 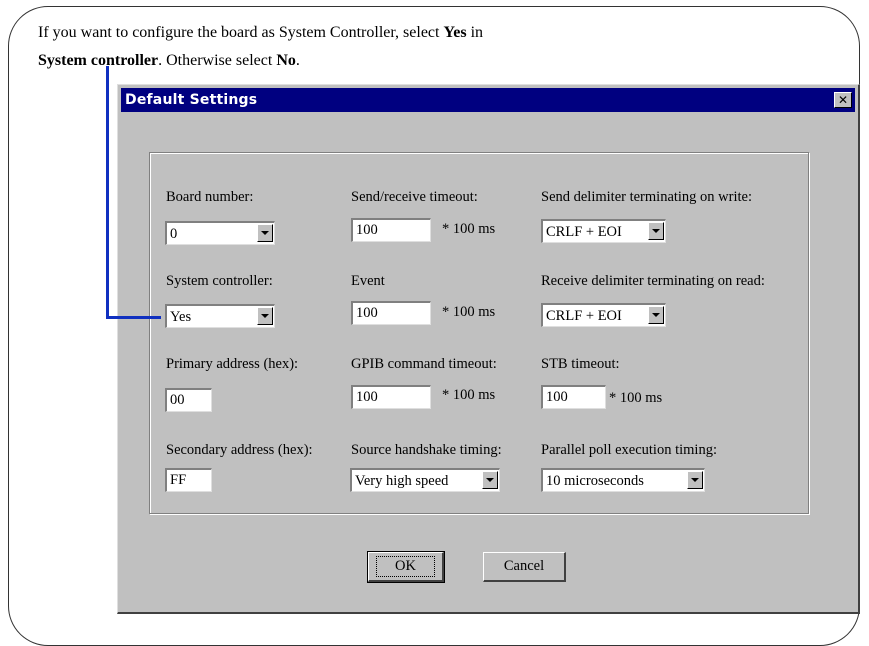 I want to click on receive-delimiter-dropdown: CRLF + EOI, so click(x=603, y=315).